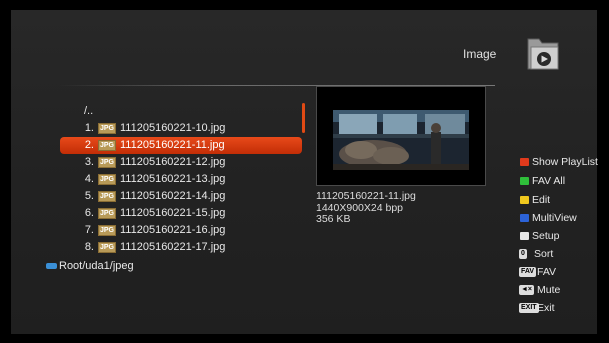 Image resolution: width=609 pixels, height=343 pixels. I want to click on item-number: 1., so click(89, 128).